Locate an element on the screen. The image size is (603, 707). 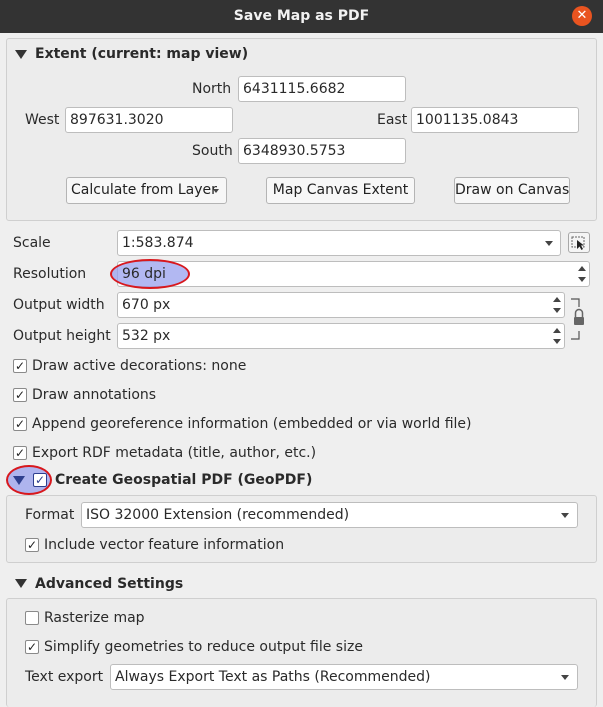
export-rdf-checkbox: ✓ is located at coordinates (20, 453).